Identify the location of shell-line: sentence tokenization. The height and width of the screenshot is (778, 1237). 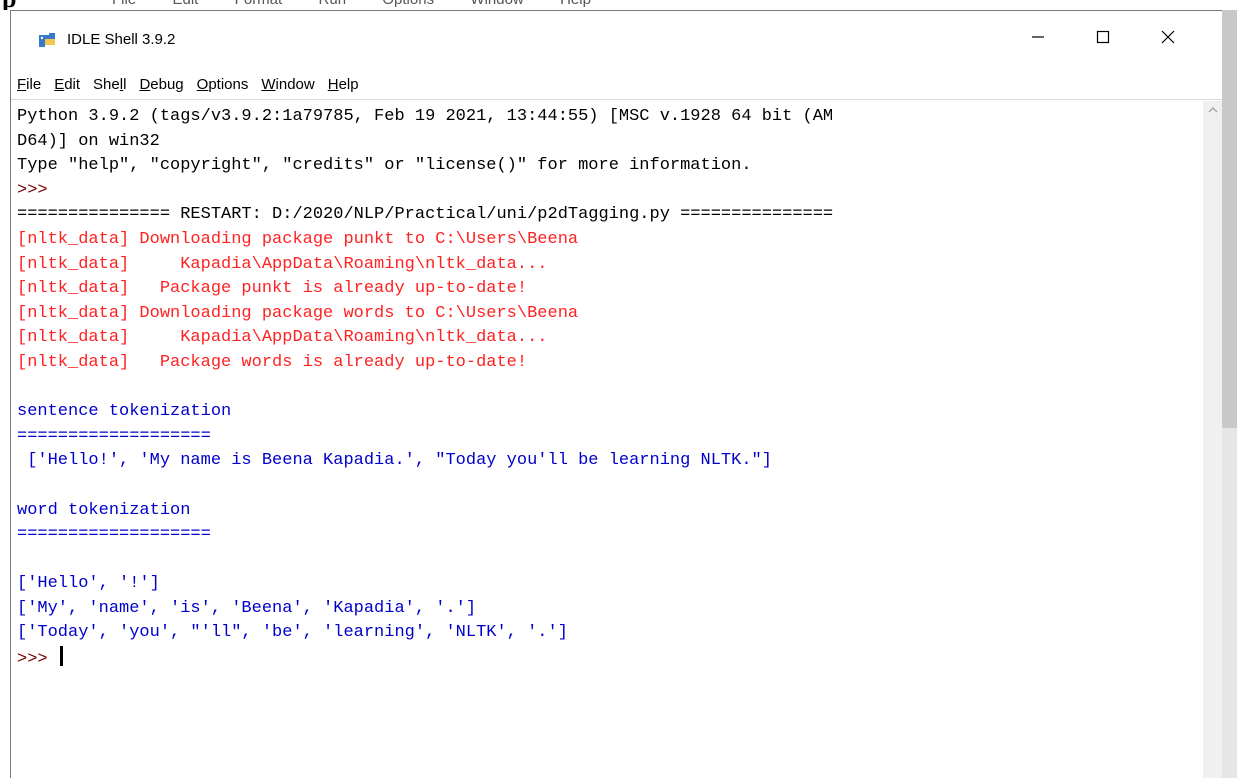
(124, 412).